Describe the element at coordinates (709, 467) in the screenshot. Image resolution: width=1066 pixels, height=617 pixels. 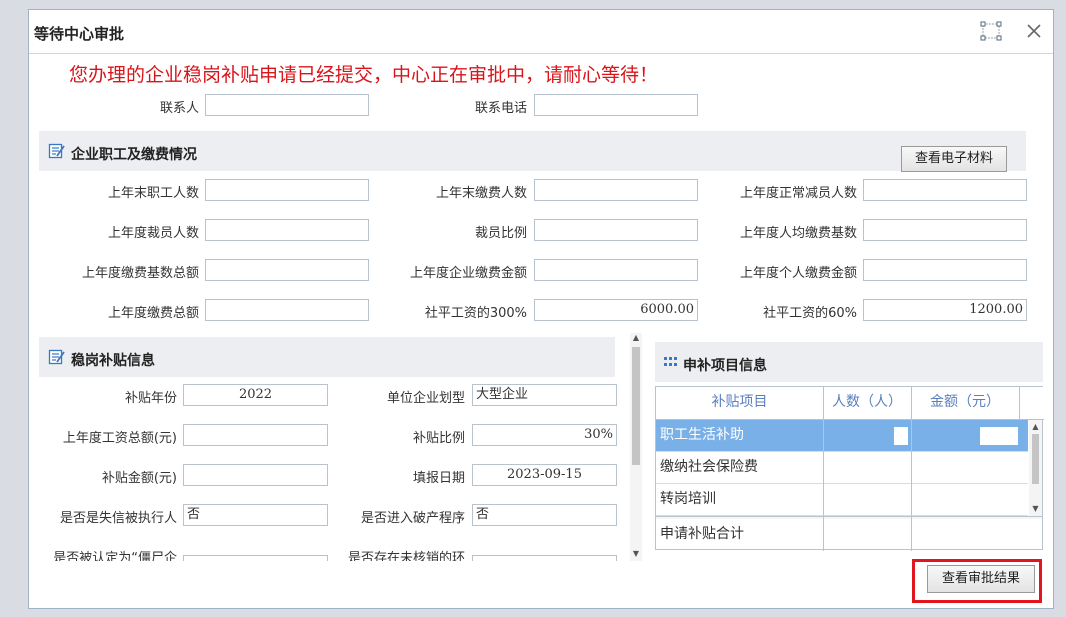
I see `item-name: 缴纳社会保险费` at that location.